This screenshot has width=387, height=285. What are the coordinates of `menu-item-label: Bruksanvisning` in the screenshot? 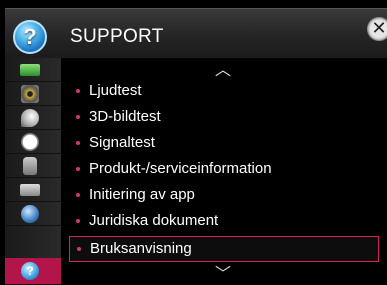 It's located at (141, 248).